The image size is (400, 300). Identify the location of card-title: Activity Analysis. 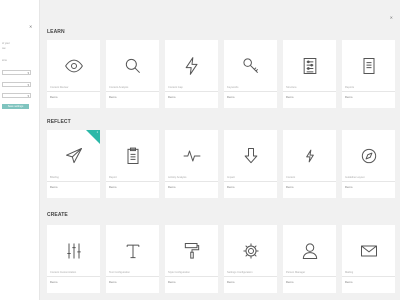
(177, 177).